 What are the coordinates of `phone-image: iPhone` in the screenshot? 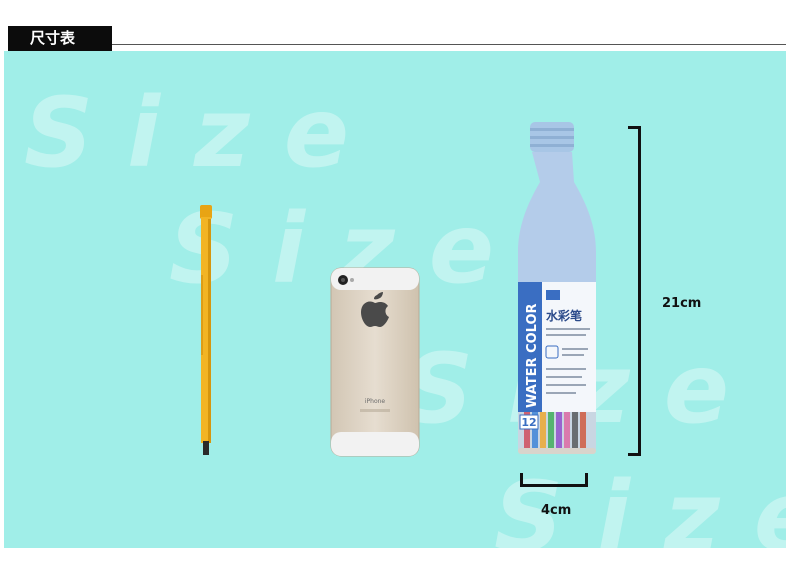 It's located at (375, 362).